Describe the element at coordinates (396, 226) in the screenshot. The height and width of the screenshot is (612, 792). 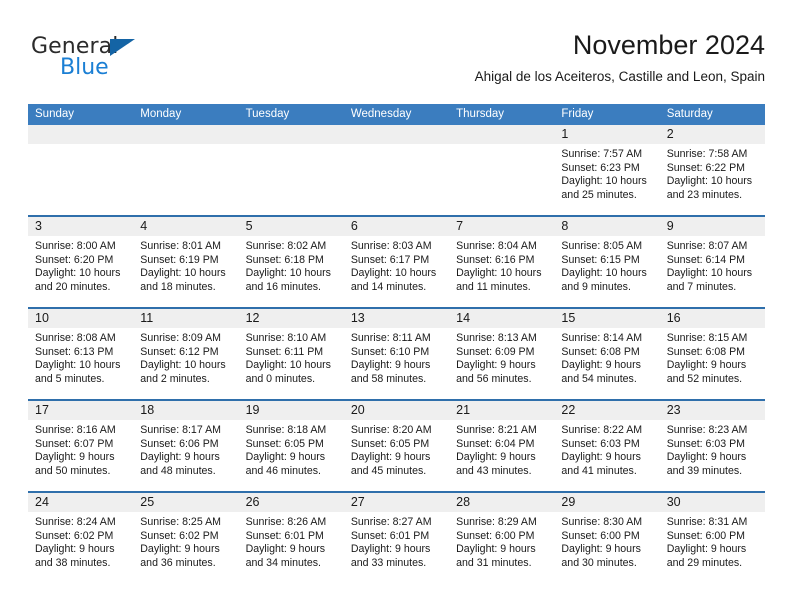
I see `day-number-band: 6` at that location.